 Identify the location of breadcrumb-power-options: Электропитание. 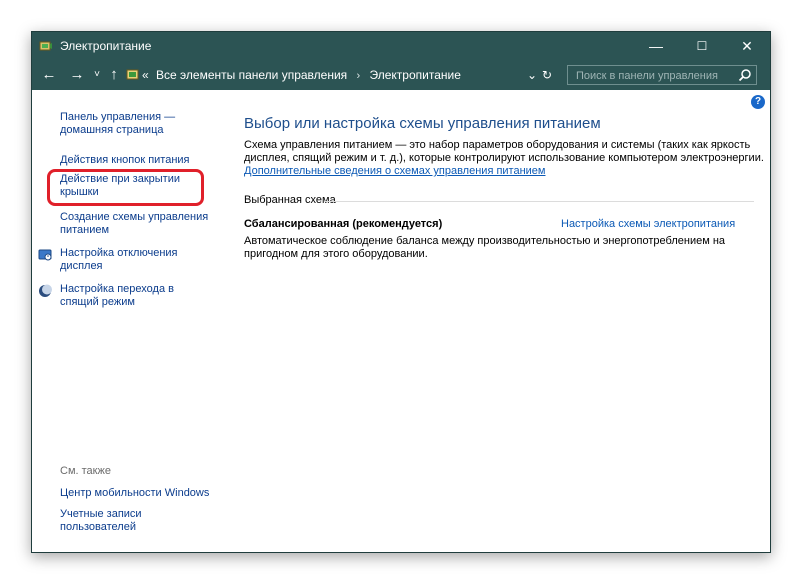
(415, 75).